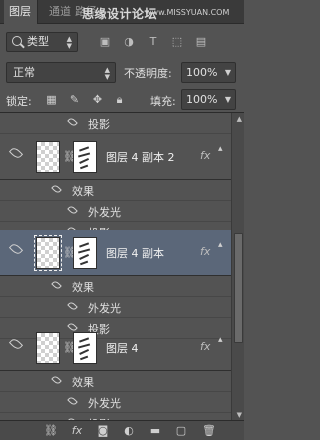 The image size is (320, 440). Describe the element at coordinates (202, 99) in the screenshot. I see `fill-value: 100%` at that location.